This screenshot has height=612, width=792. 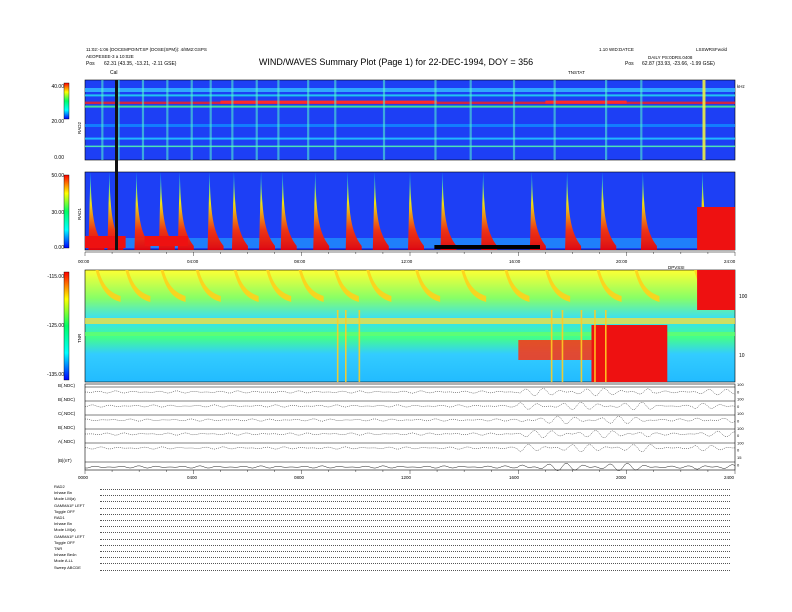 I want to click on footer-row-8: GAMMA1F LEFT, so click(x=69, y=536).